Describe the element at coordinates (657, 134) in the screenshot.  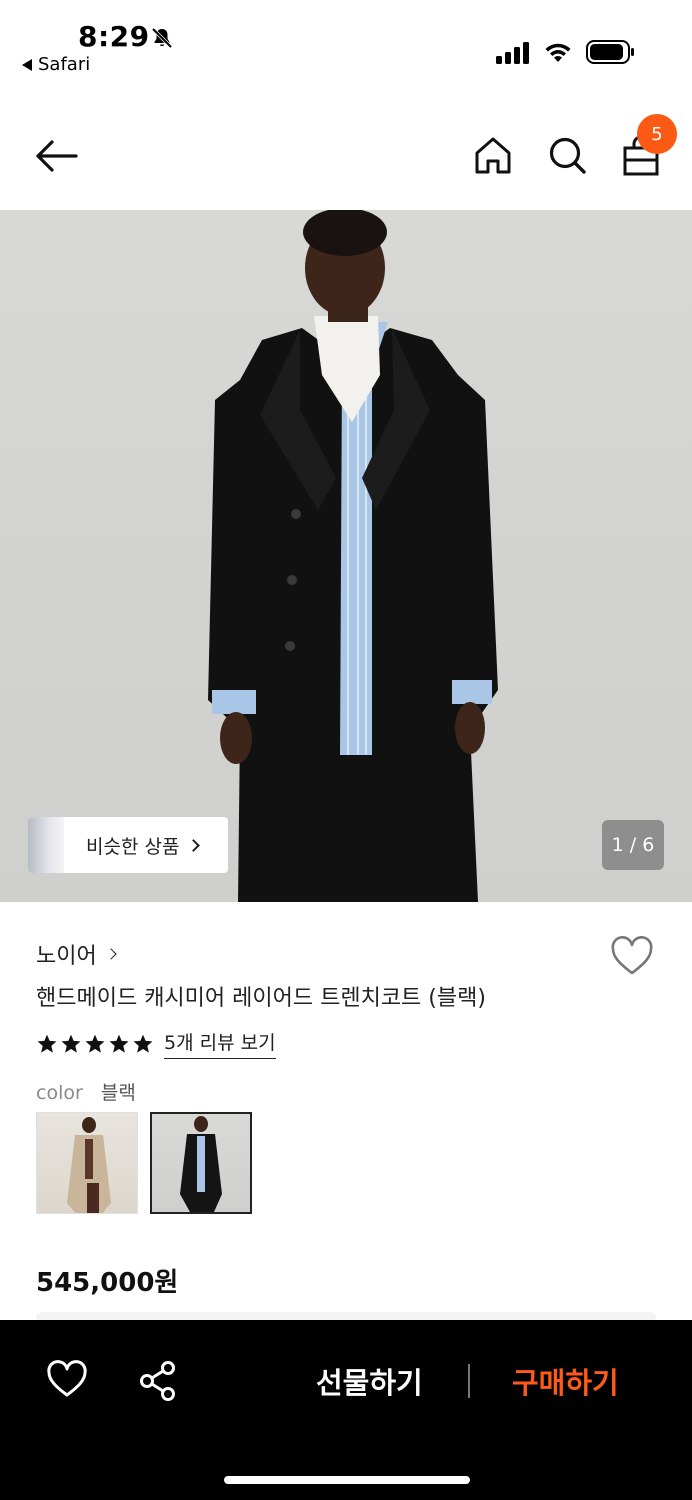
I see `cart-count-badge: 5` at that location.